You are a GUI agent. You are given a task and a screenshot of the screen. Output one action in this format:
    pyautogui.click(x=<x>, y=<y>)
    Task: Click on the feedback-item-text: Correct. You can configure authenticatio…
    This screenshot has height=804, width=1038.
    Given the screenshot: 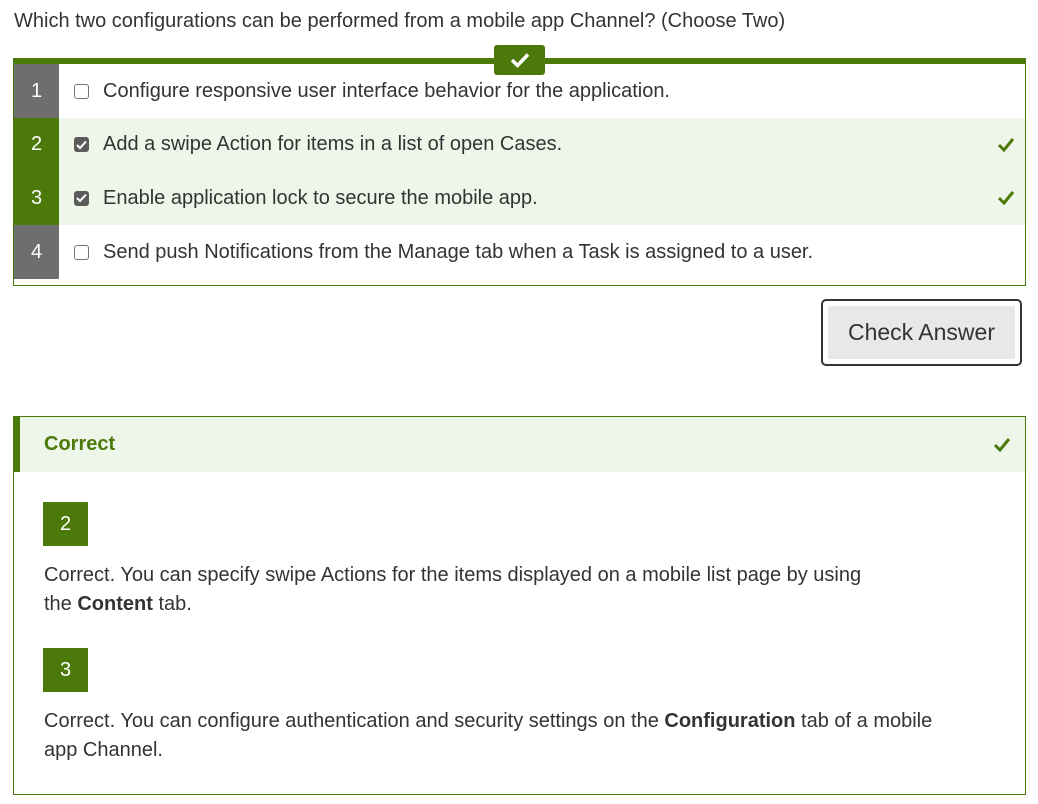 What is the action you would take?
    pyautogui.click(x=488, y=736)
    